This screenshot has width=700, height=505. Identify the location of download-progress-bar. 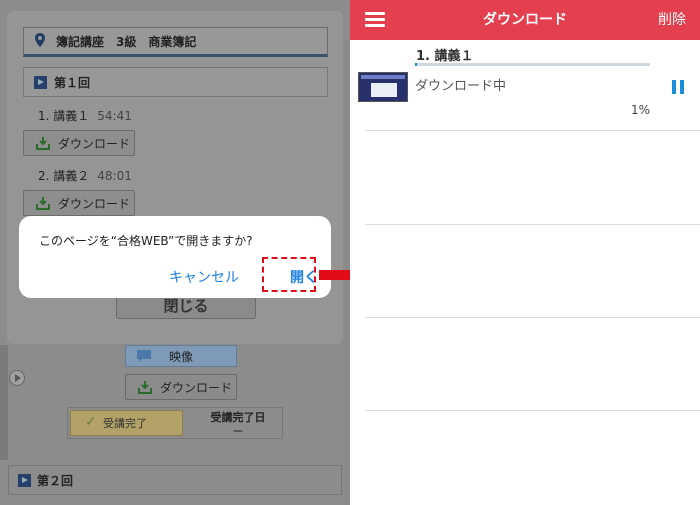
(532, 64).